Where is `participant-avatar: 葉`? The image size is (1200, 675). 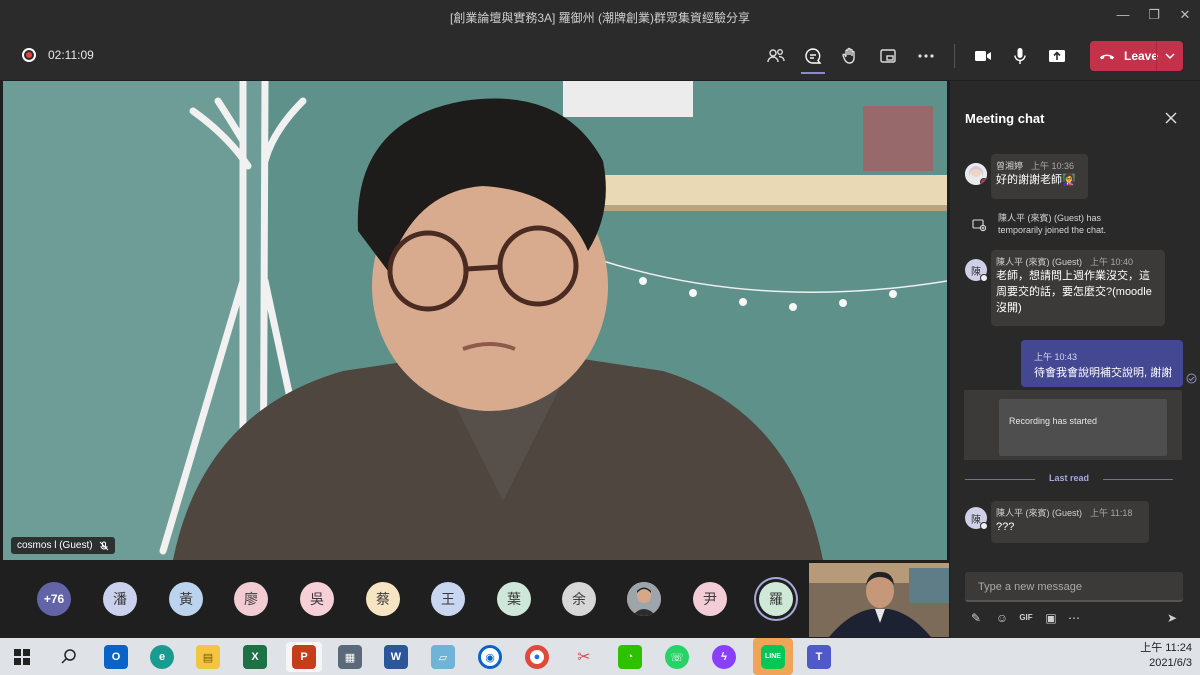 participant-avatar: 葉 is located at coordinates (514, 599).